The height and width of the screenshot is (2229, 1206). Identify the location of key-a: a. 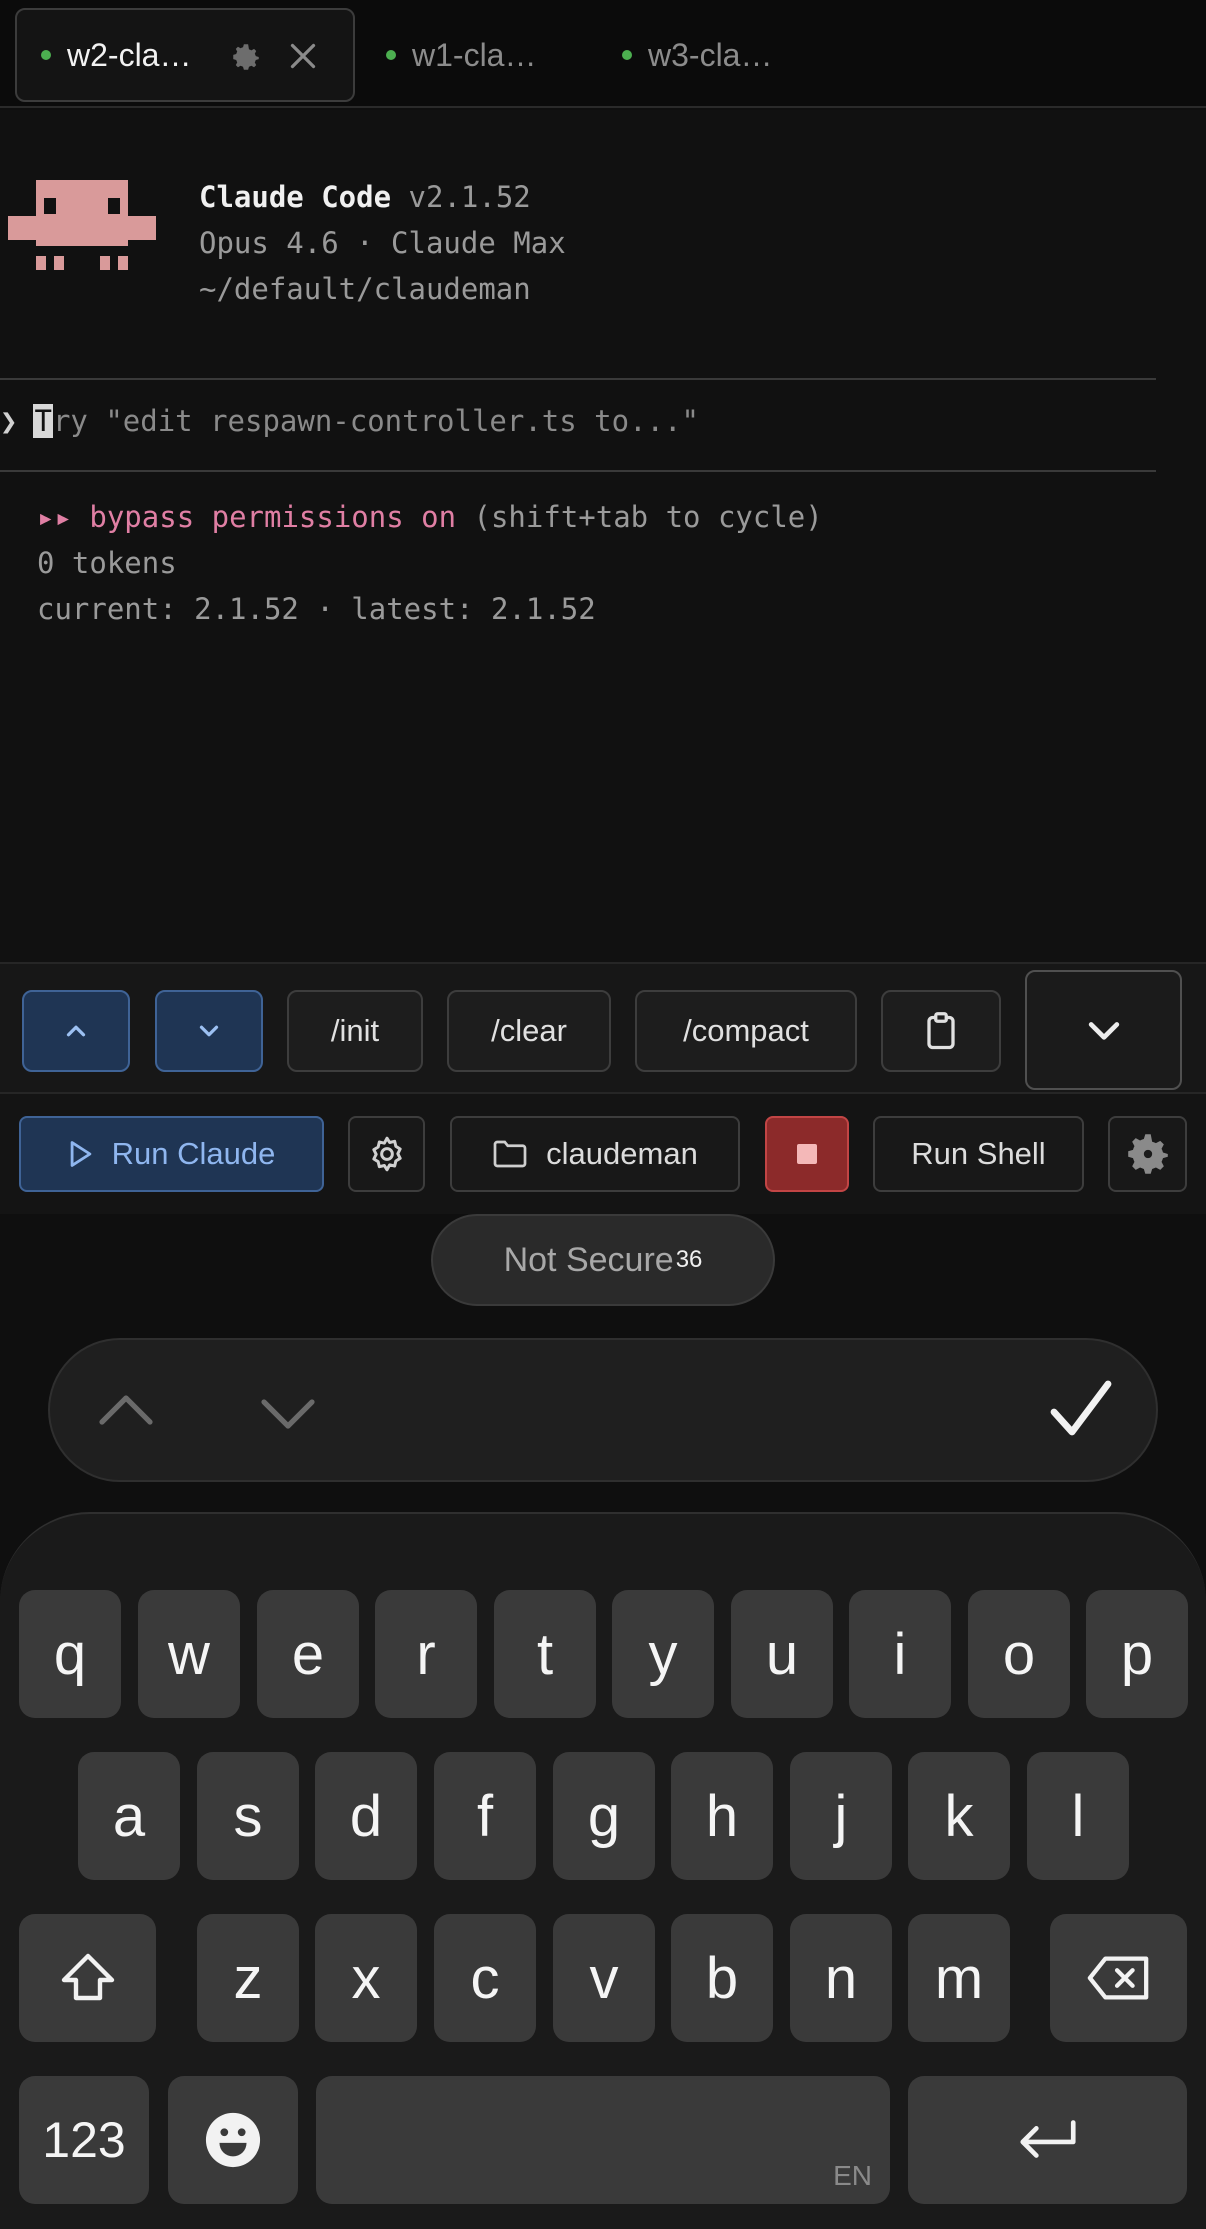
(129, 1816).